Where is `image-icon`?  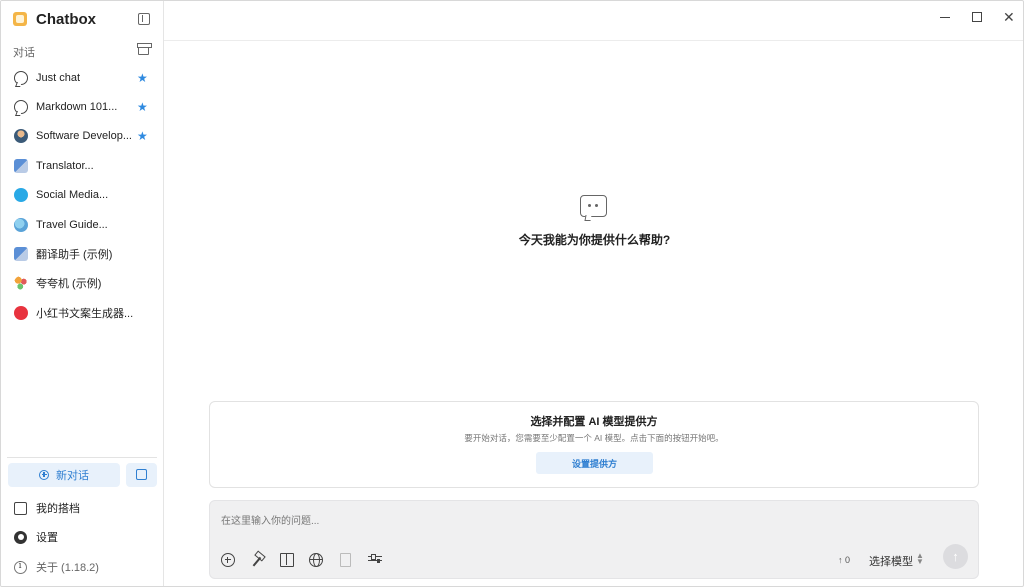
image-icon is located at coordinates (141, 474).